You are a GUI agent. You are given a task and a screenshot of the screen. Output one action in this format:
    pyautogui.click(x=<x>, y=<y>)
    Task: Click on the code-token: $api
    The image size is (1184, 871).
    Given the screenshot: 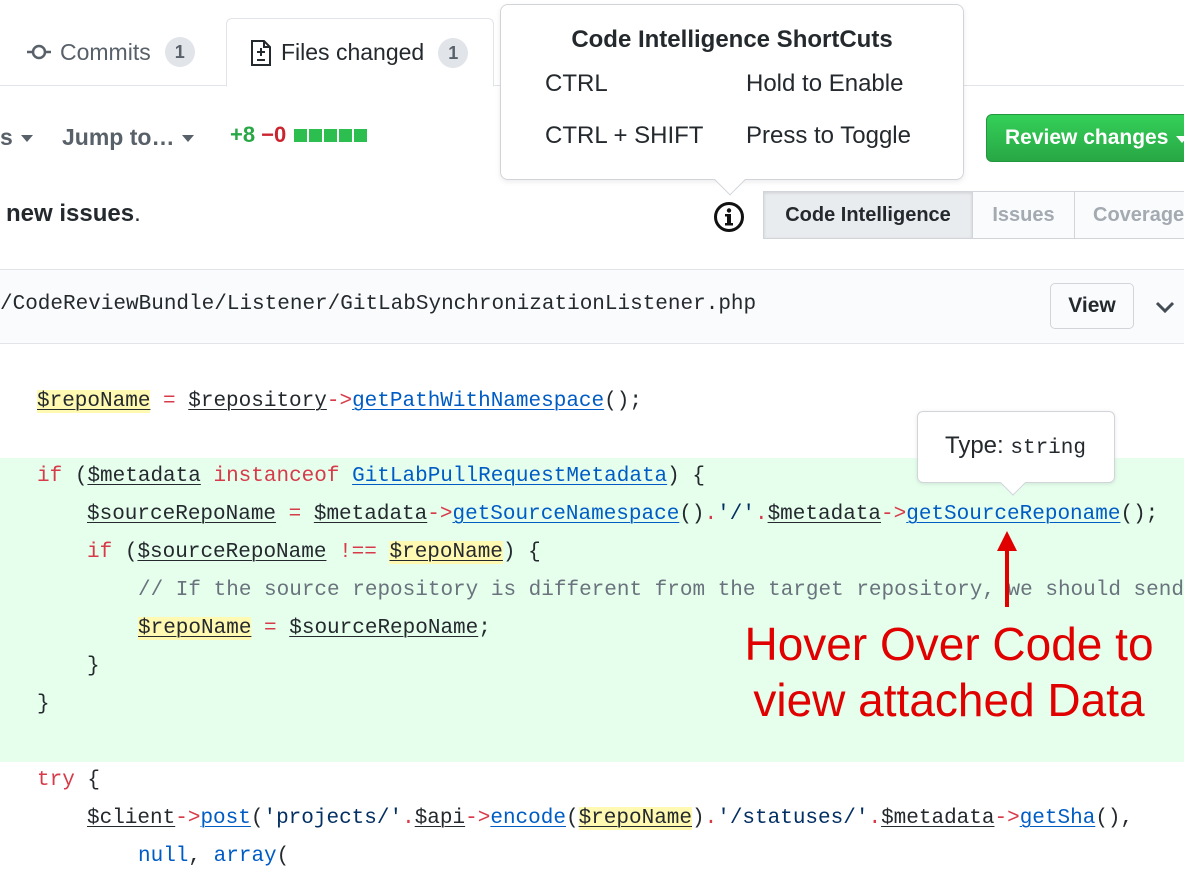 What is the action you would take?
    pyautogui.click(x=440, y=818)
    